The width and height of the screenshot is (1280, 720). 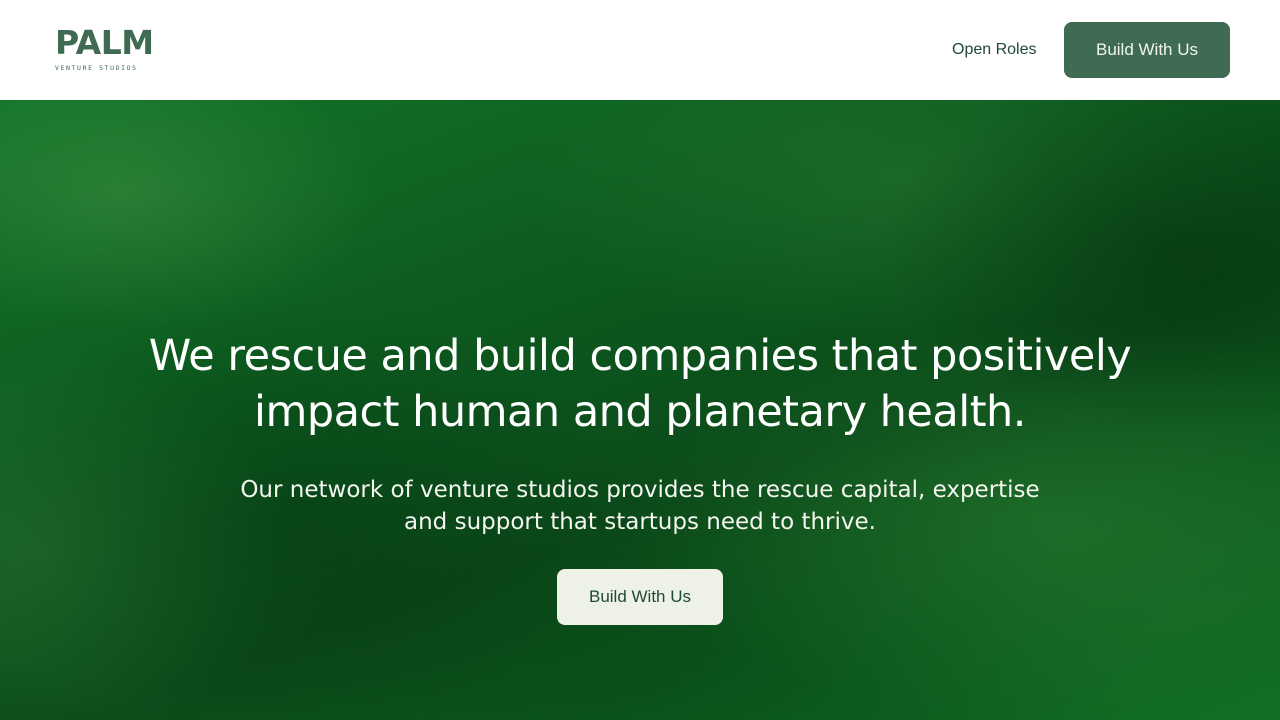 What do you see at coordinates (104, 42) in the screenshot?
I see `logo-wordmark: PALM` at bounding box center [104, 42].